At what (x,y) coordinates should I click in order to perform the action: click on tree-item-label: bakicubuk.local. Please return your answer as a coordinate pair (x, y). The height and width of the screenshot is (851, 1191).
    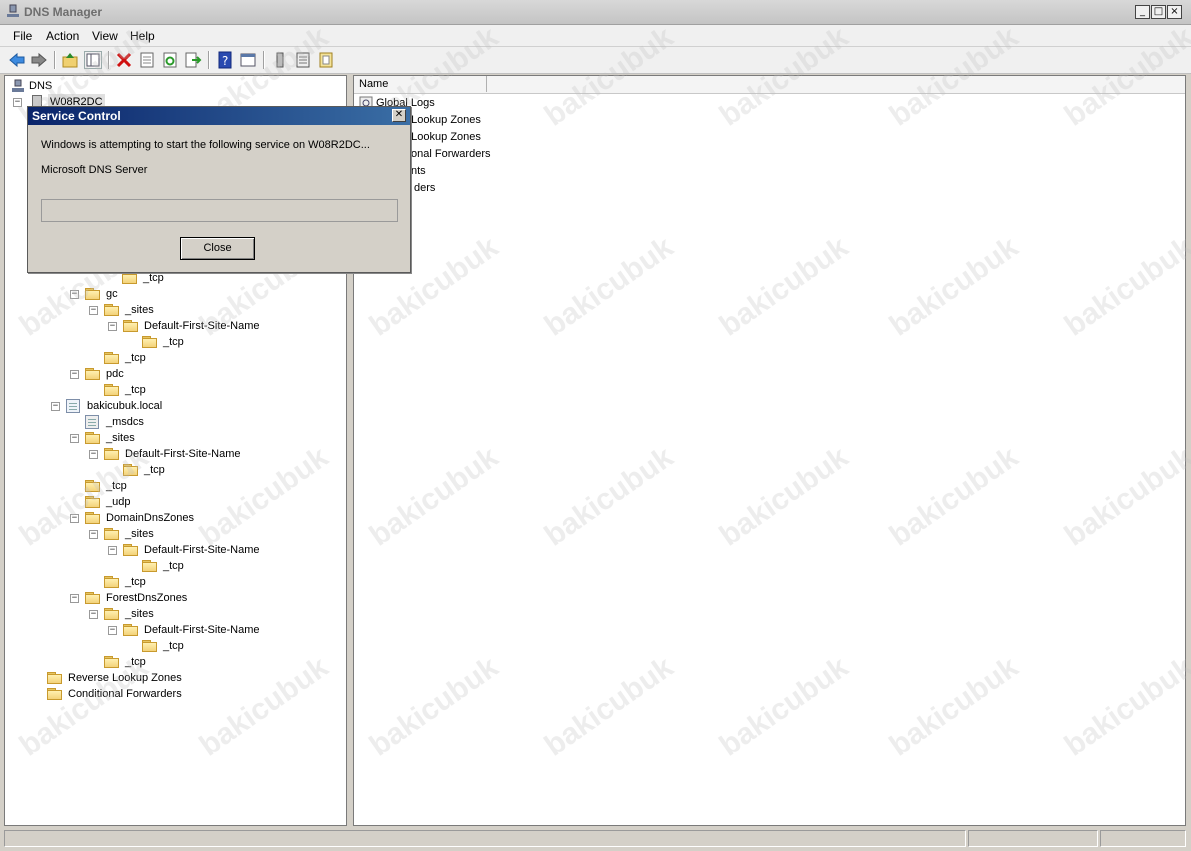
    Looking at the image, I should click on (125, 406).